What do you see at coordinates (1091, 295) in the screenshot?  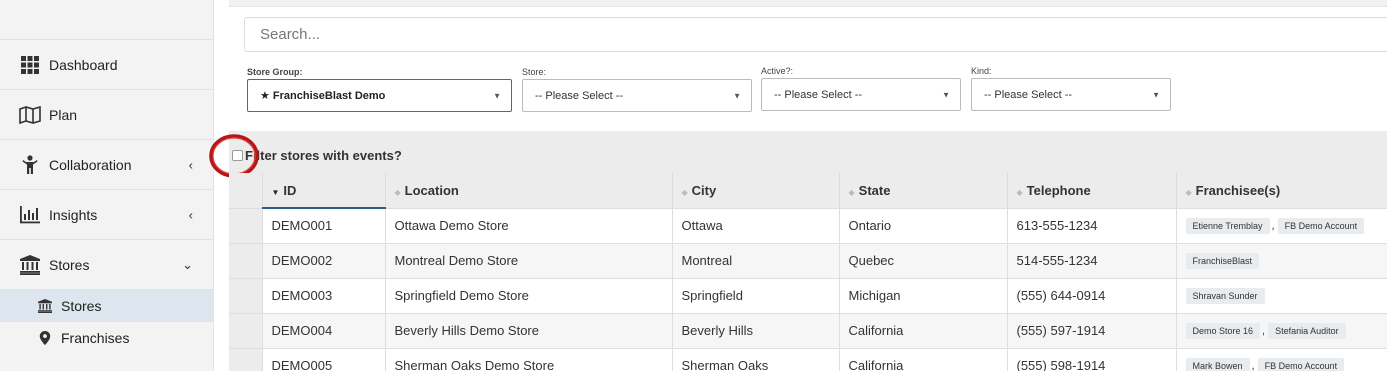 I see `cell-telephone: (555) 644-0914` at bounding box center [1091, 295].